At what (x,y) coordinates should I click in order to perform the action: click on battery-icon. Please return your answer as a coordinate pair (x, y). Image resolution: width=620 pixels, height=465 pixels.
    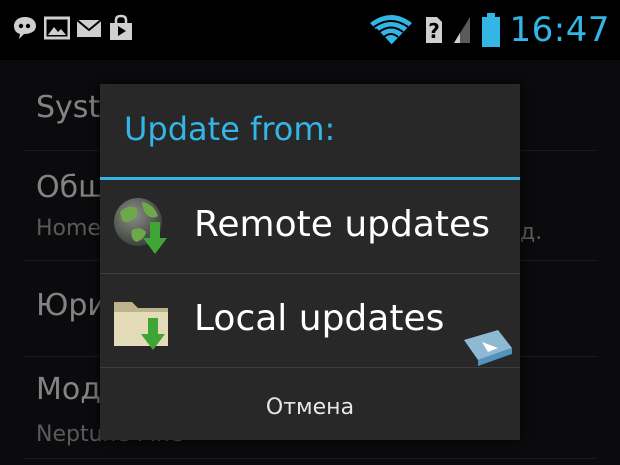
    Looking at the image, I should click on (490, 30).